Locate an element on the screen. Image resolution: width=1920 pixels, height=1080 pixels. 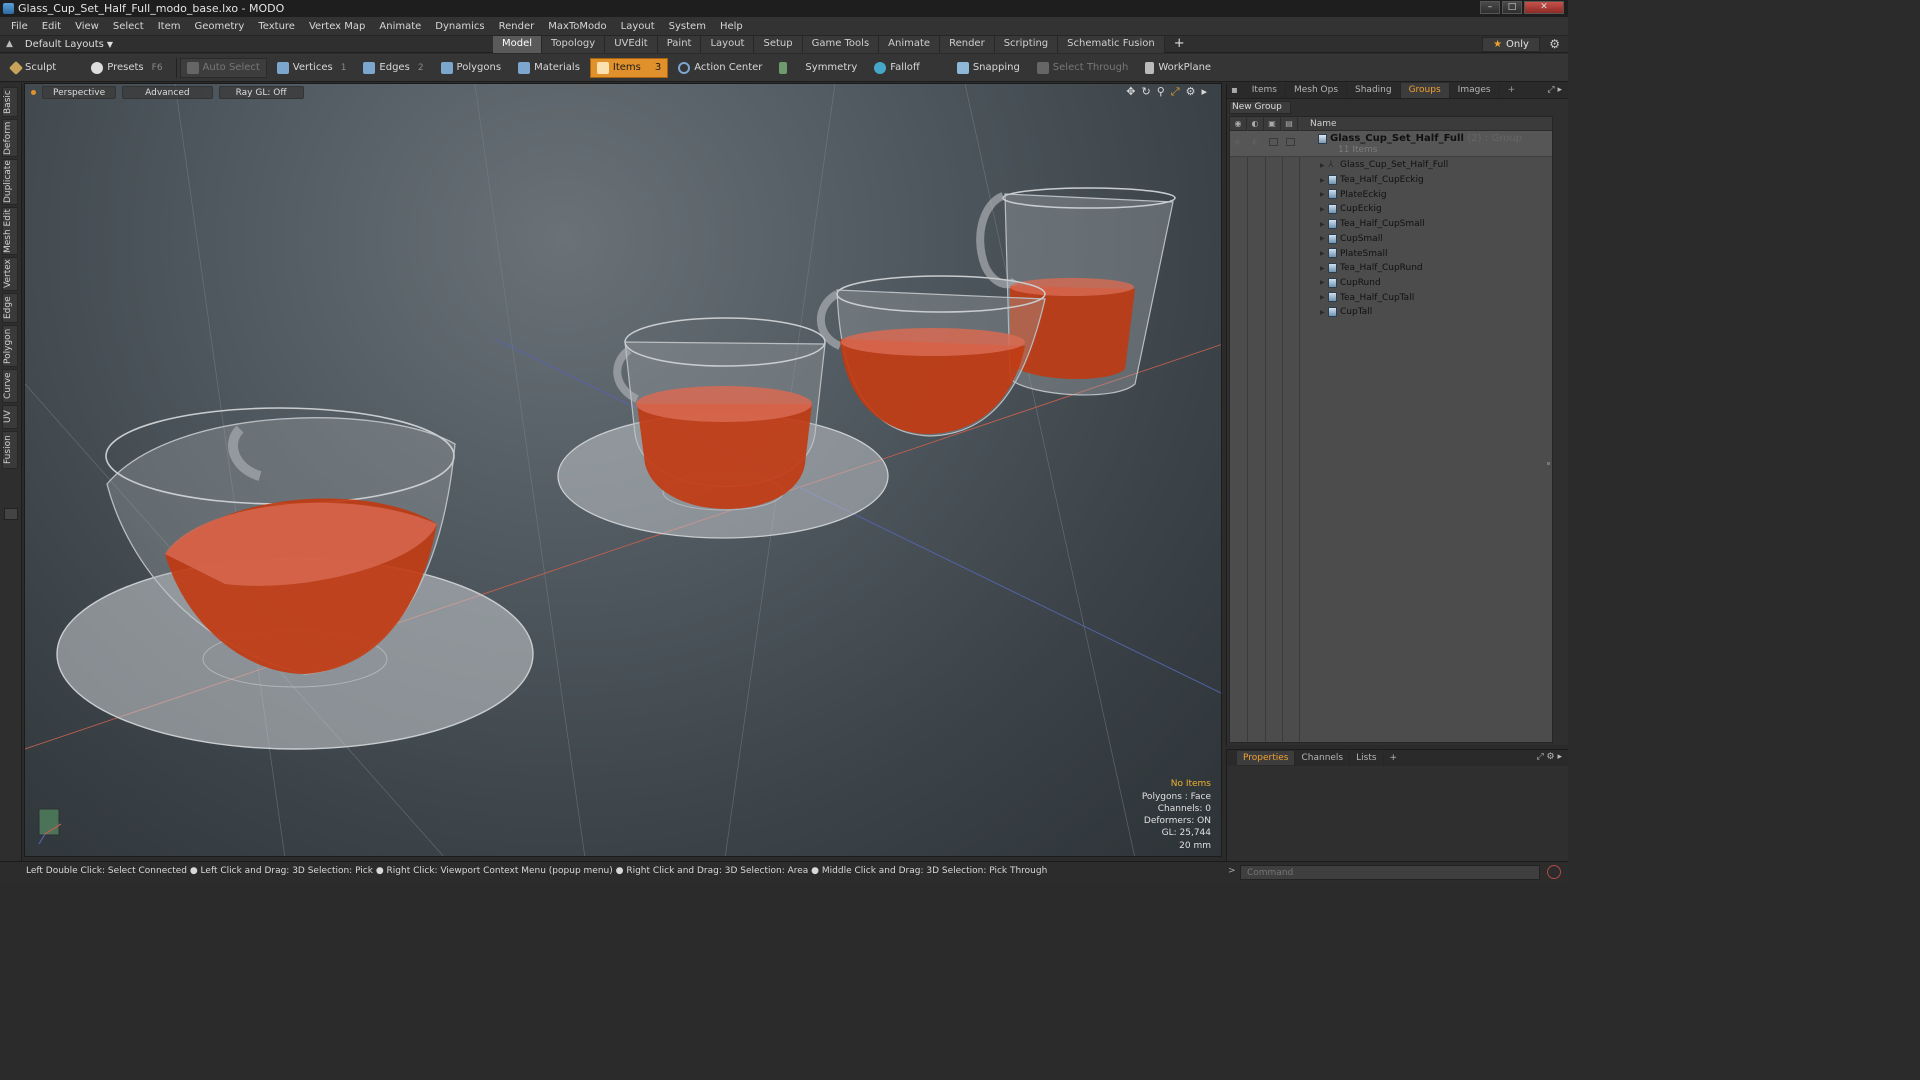
fit-view-icon: ⤢ is located at coordinates (1175, 92).